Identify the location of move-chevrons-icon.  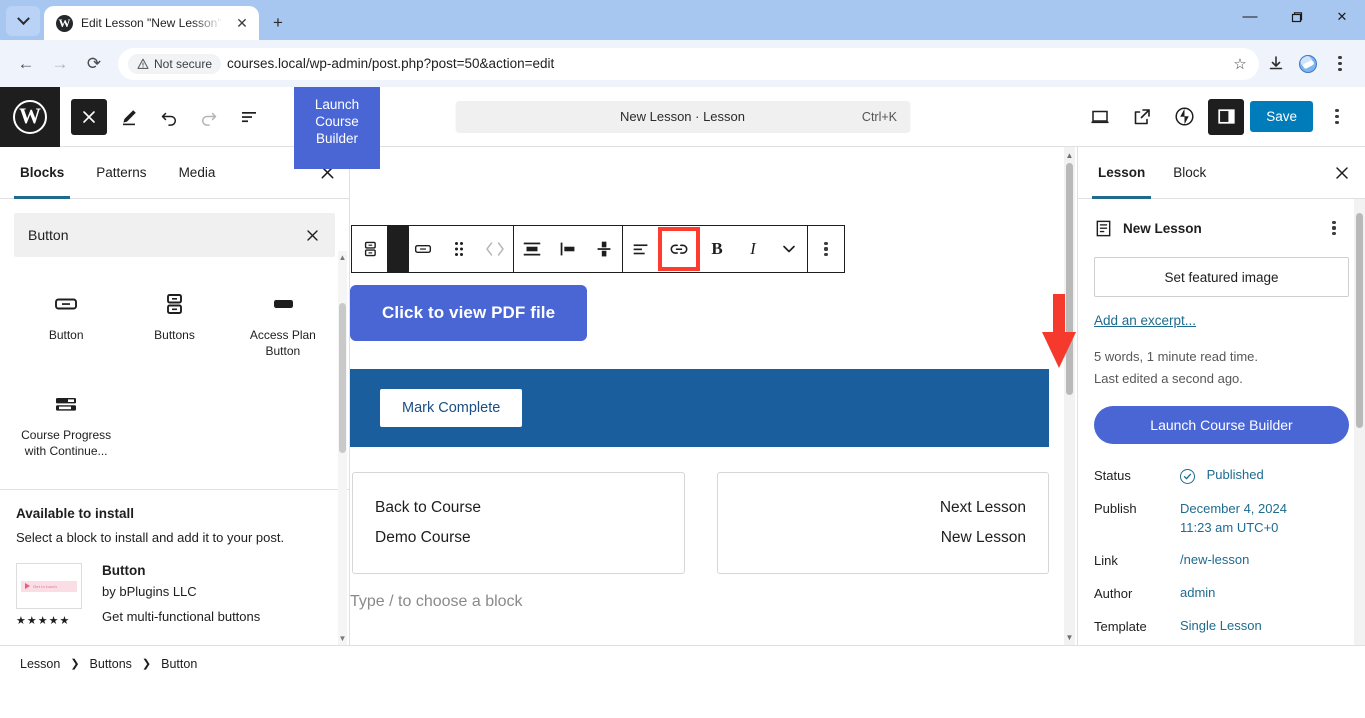
(495, 249).